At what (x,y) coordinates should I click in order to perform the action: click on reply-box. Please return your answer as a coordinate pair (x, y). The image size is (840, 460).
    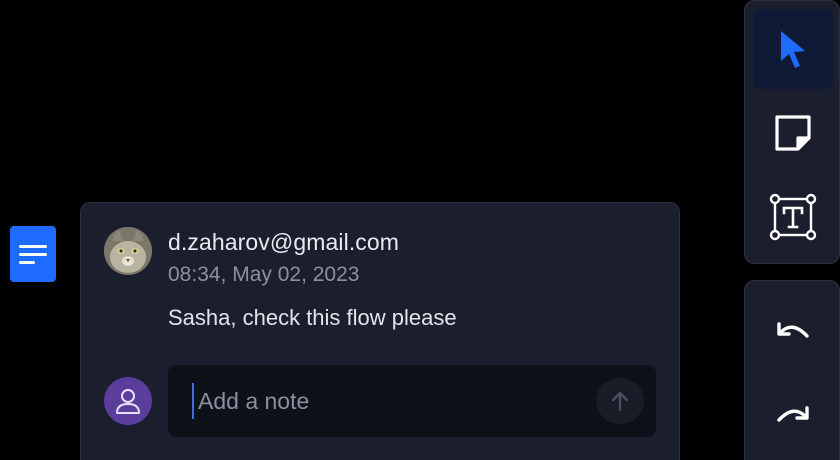
    Looking at the image, I should click on (412, 401).